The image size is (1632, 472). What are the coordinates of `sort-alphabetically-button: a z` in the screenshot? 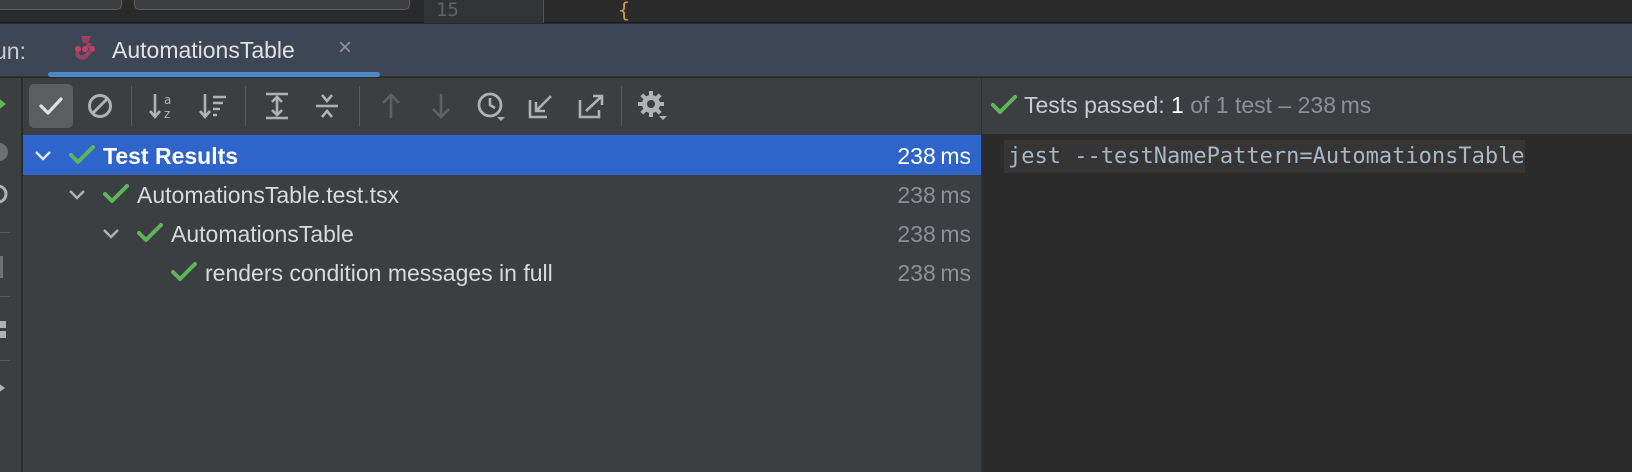 It's located at (163, 106).